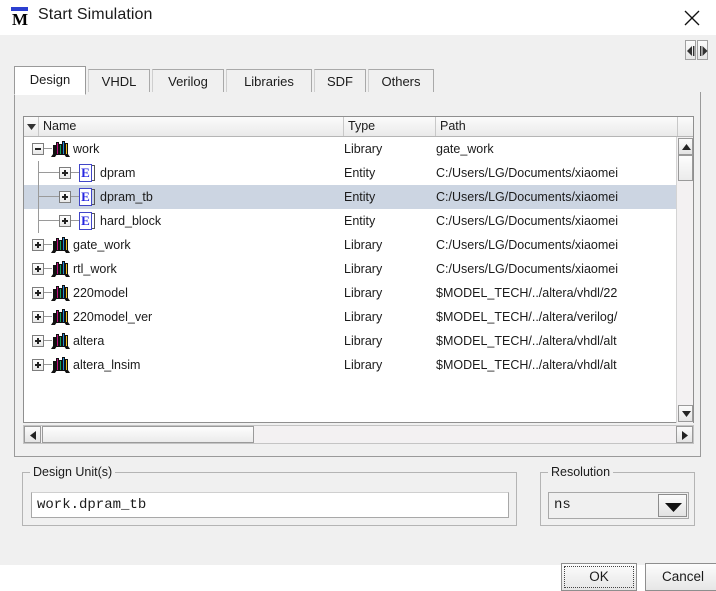 The width and height of the screenshot is (716, 591). What do you see at coordinates (685, 413) in the screenshot?
I see `scroll-down-button` at bounding box center [685, 413].